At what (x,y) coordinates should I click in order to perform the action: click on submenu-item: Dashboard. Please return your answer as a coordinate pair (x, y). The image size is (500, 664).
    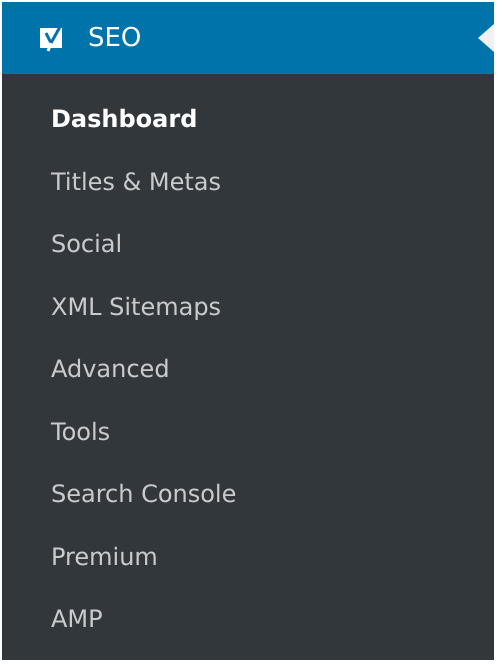
    Looking at the image, I should click on (248, 119).